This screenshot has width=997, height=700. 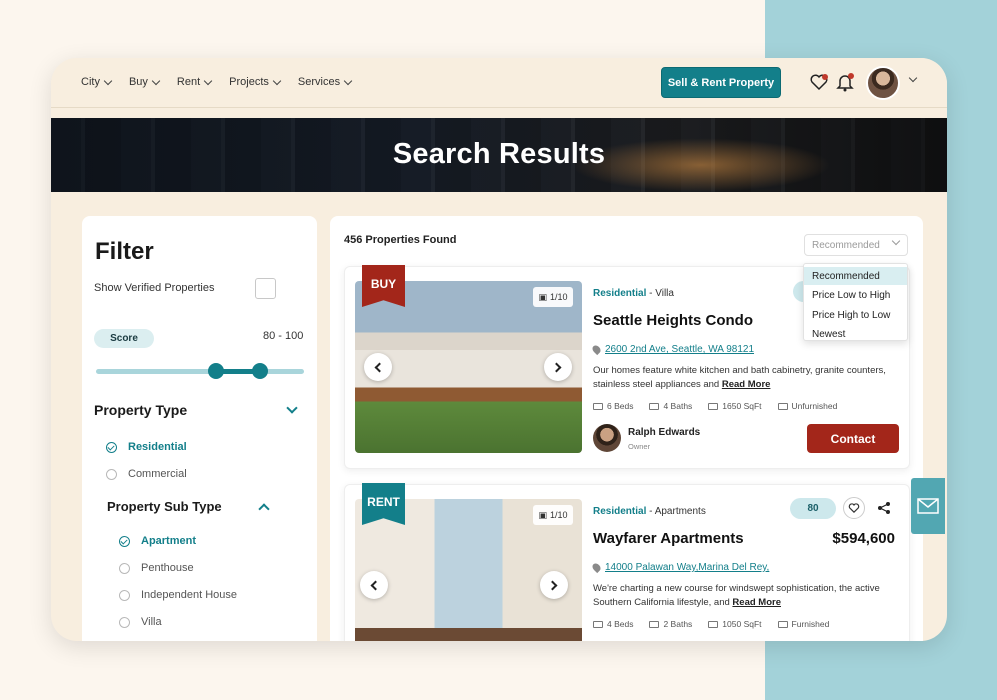 I want to click on baths-value: 2 Baths, so click(x=678, y=624).